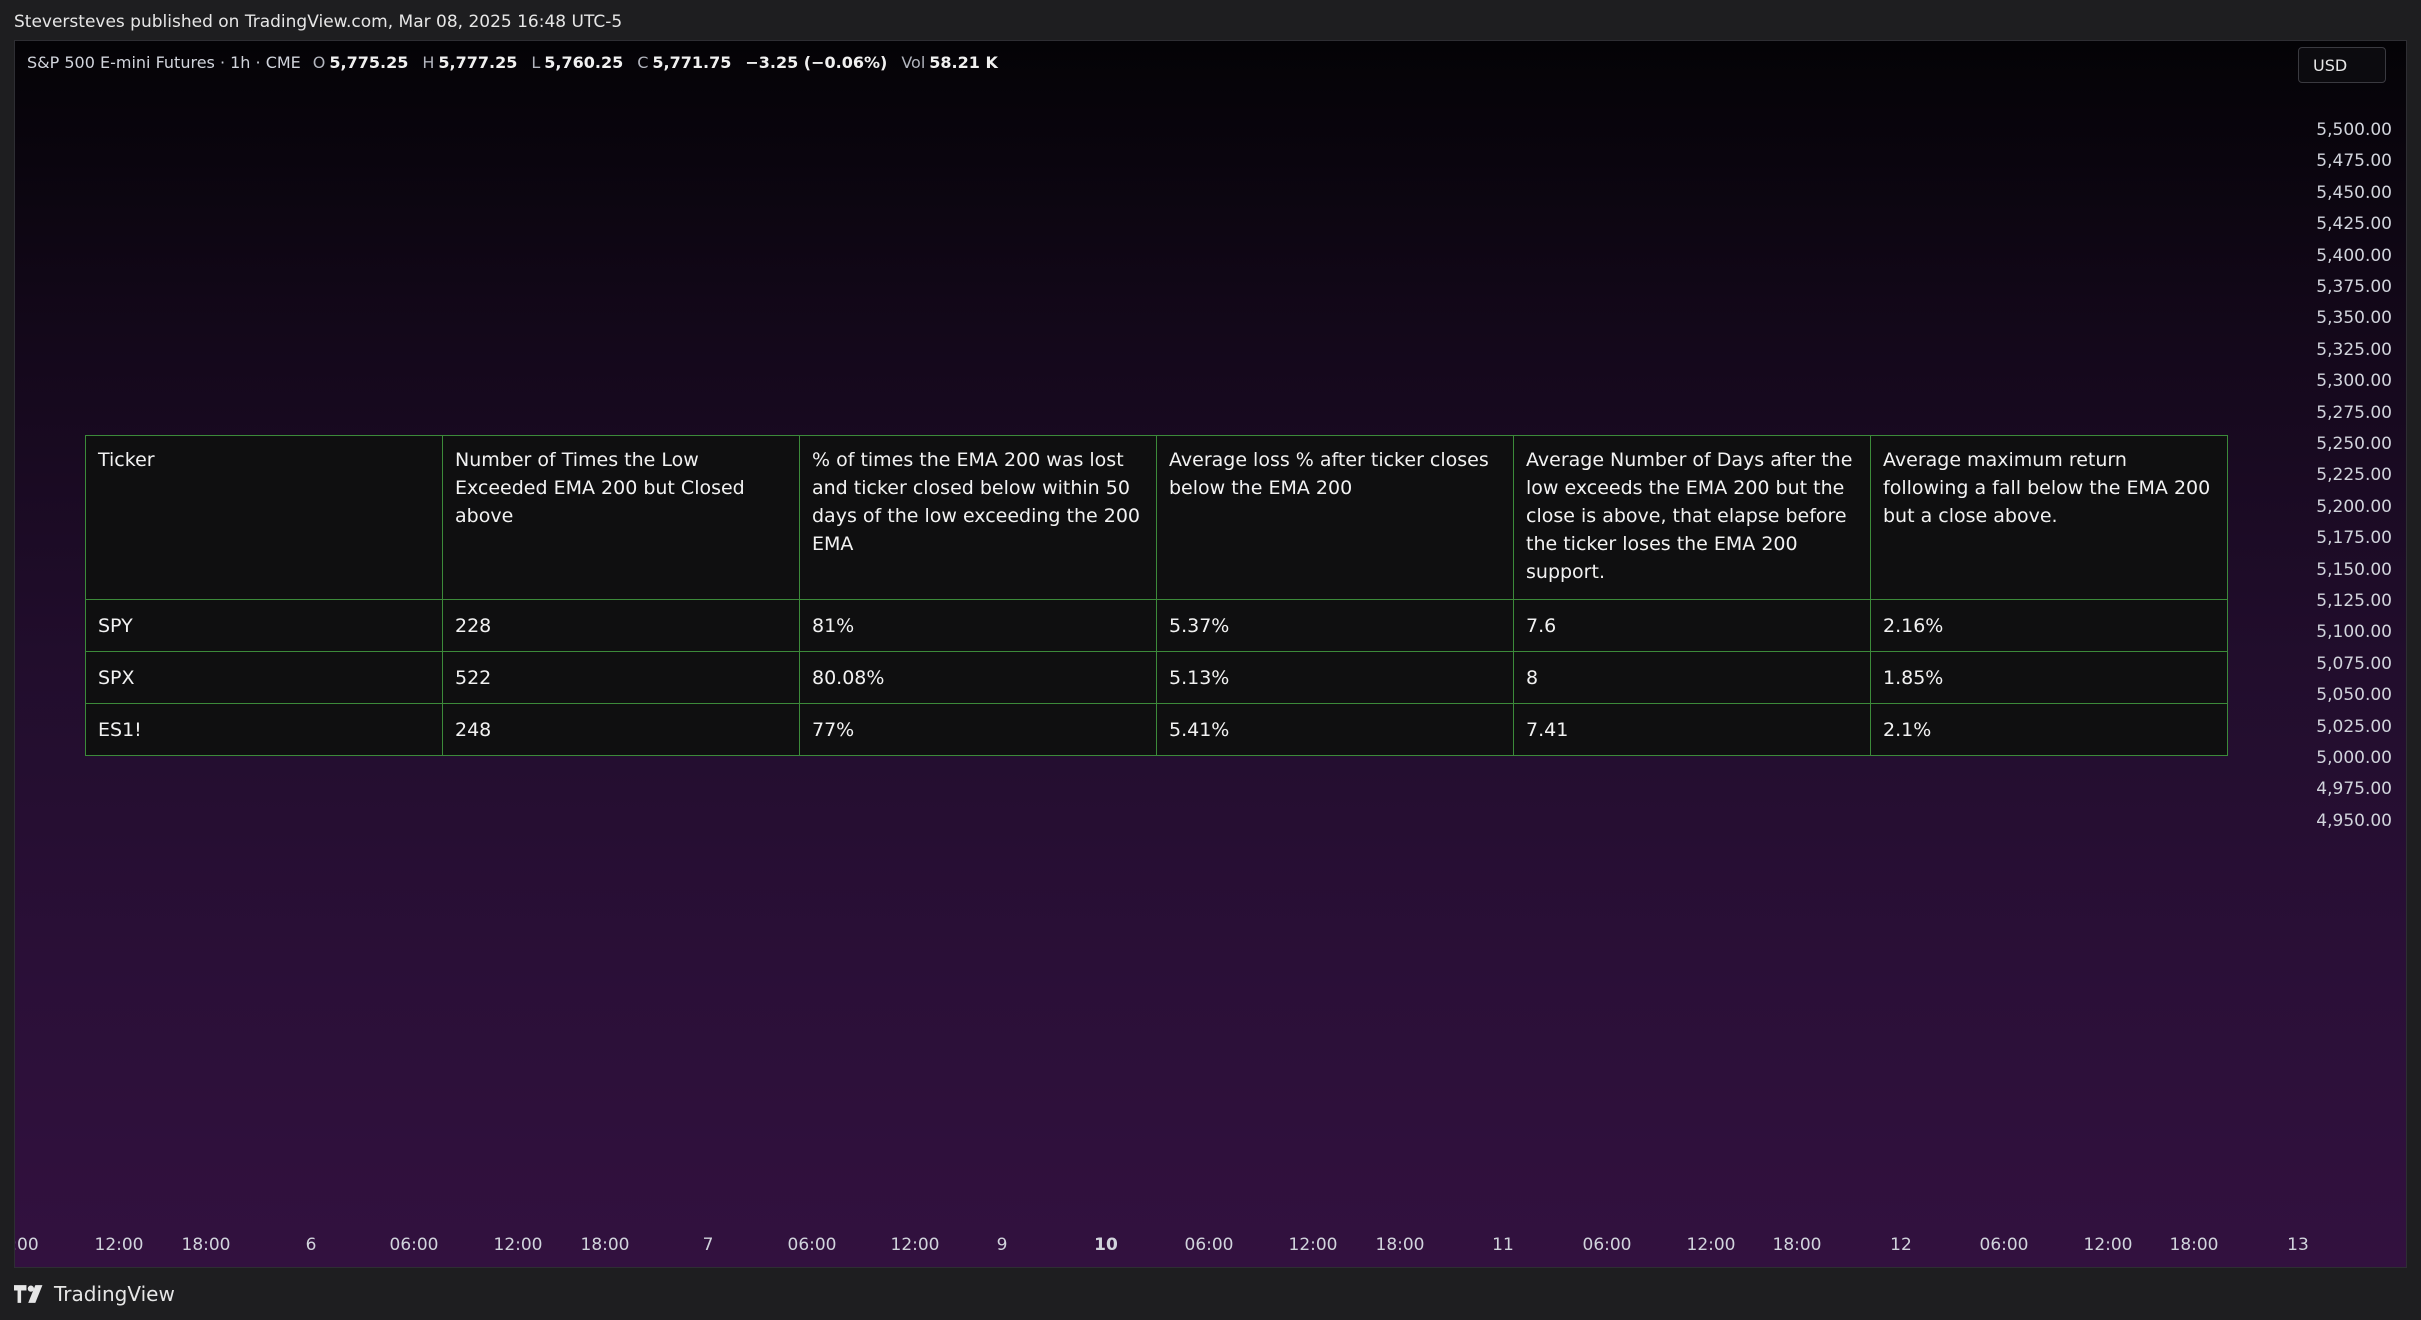  Describe the element at coordinates (708, 1245) in the screenshot. I see `time-tick-label: 7` at that location.